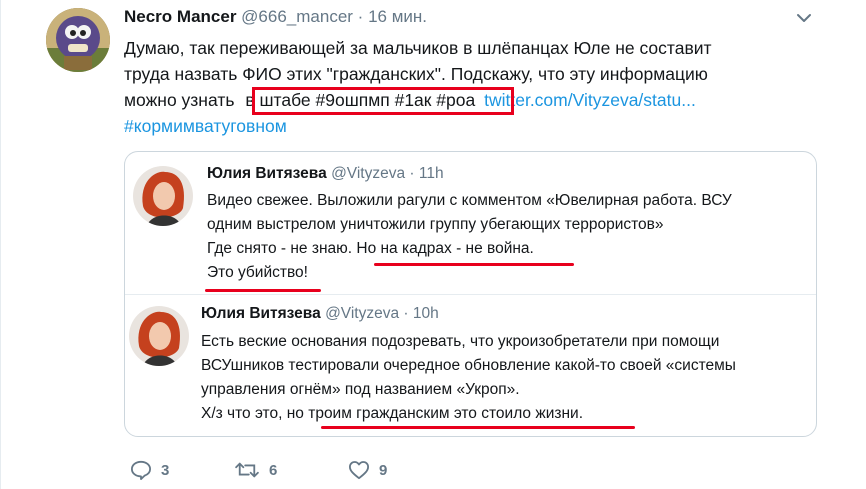  What do you see at coordinates (426, 313) in the screenshot?
I see `reply-timestamp: 10h` at bounding box center [426, 313].